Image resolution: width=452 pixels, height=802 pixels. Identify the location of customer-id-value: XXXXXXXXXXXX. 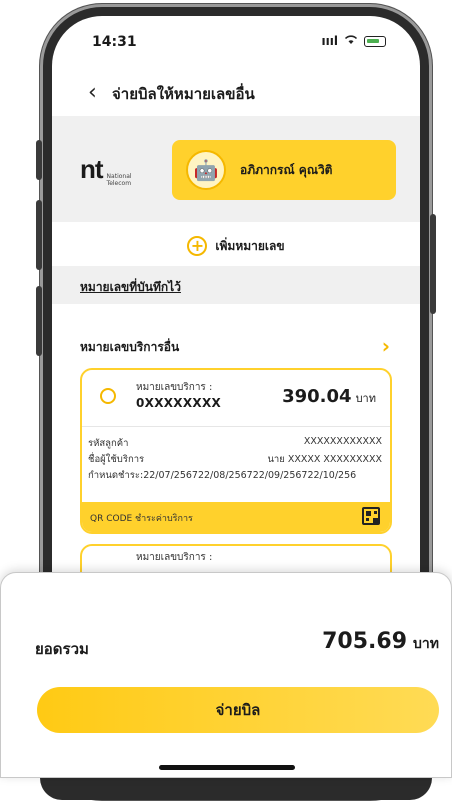
(342, 441).